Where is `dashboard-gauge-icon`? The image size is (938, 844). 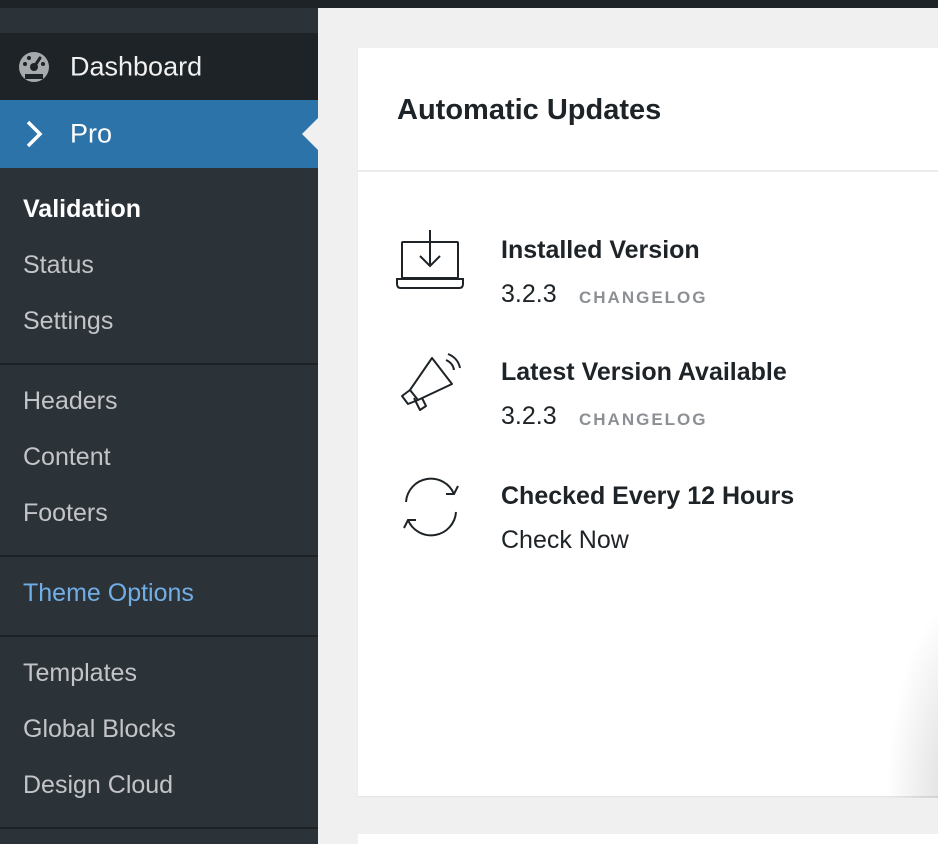
dashboard-gauge-icon is located at coordinates (34, 67).